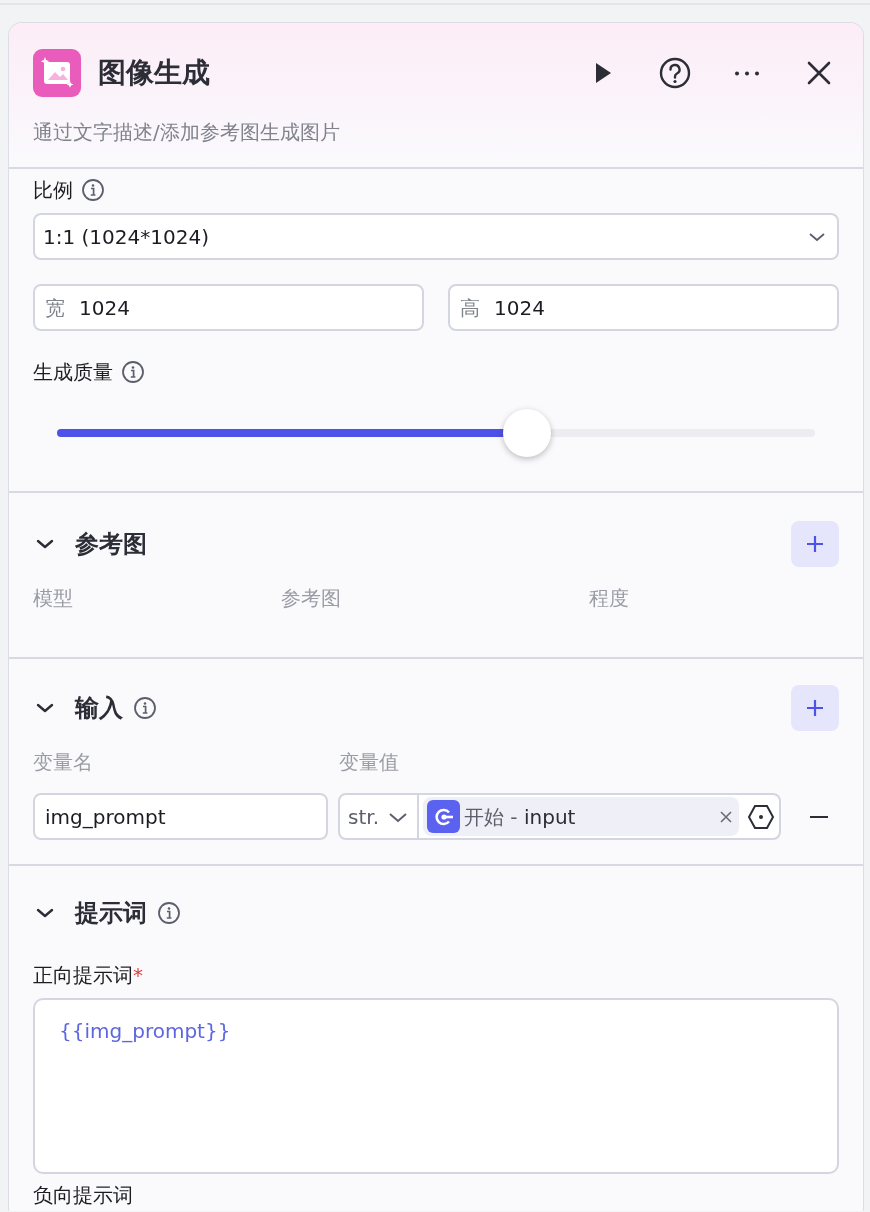 This screenshot has width=870, height=1212. Describe the element at coordinates (88, 975) in the screenshot. I see `field-label: 正向提示词*` at that location.